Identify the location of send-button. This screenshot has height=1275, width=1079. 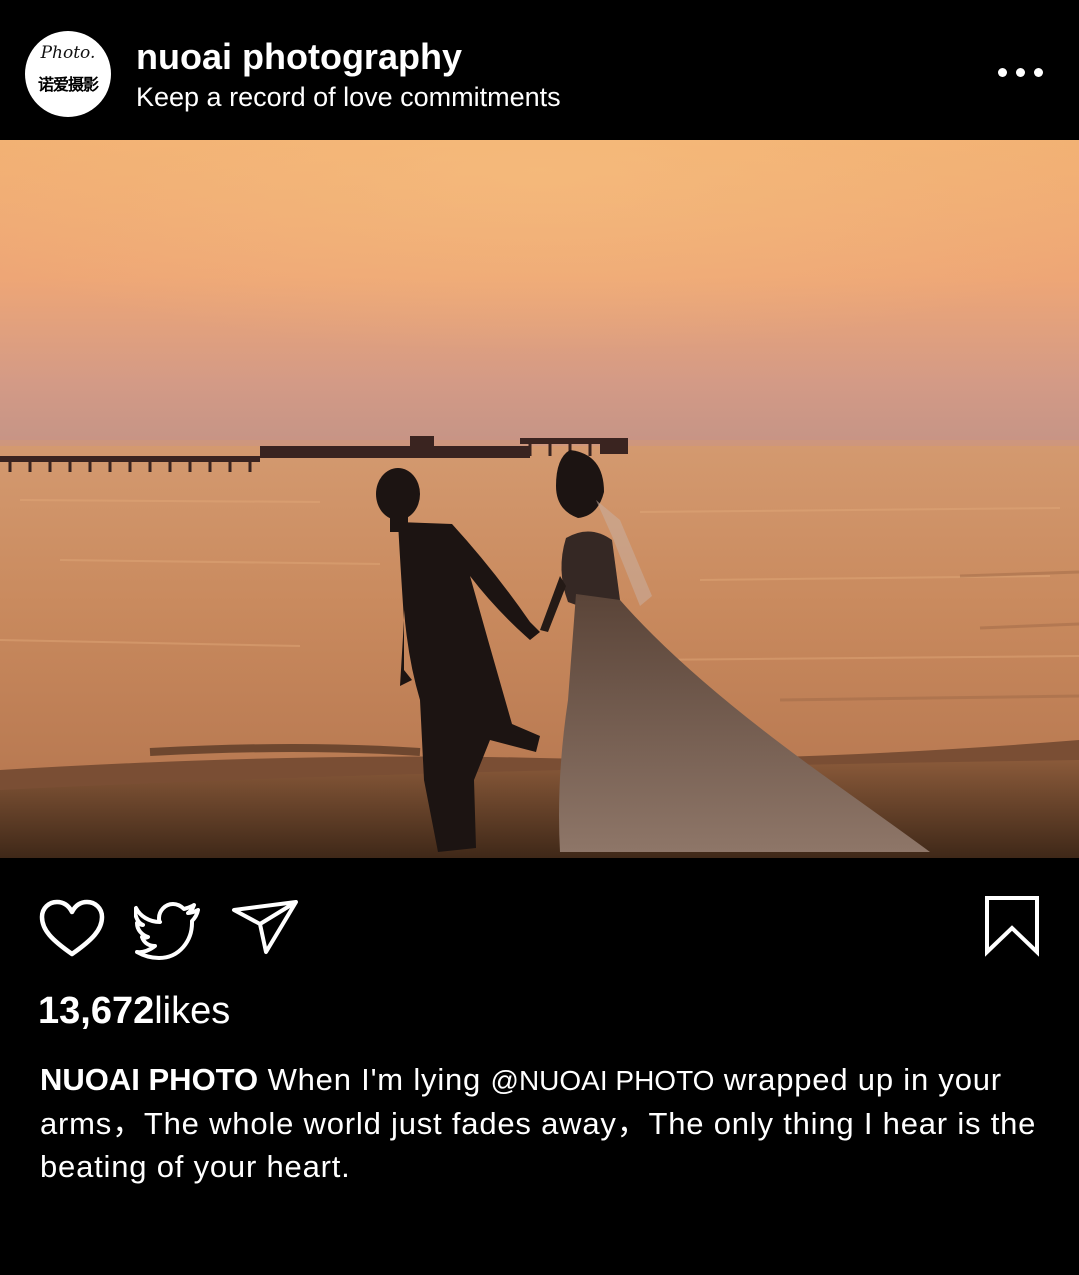
(266, 928).